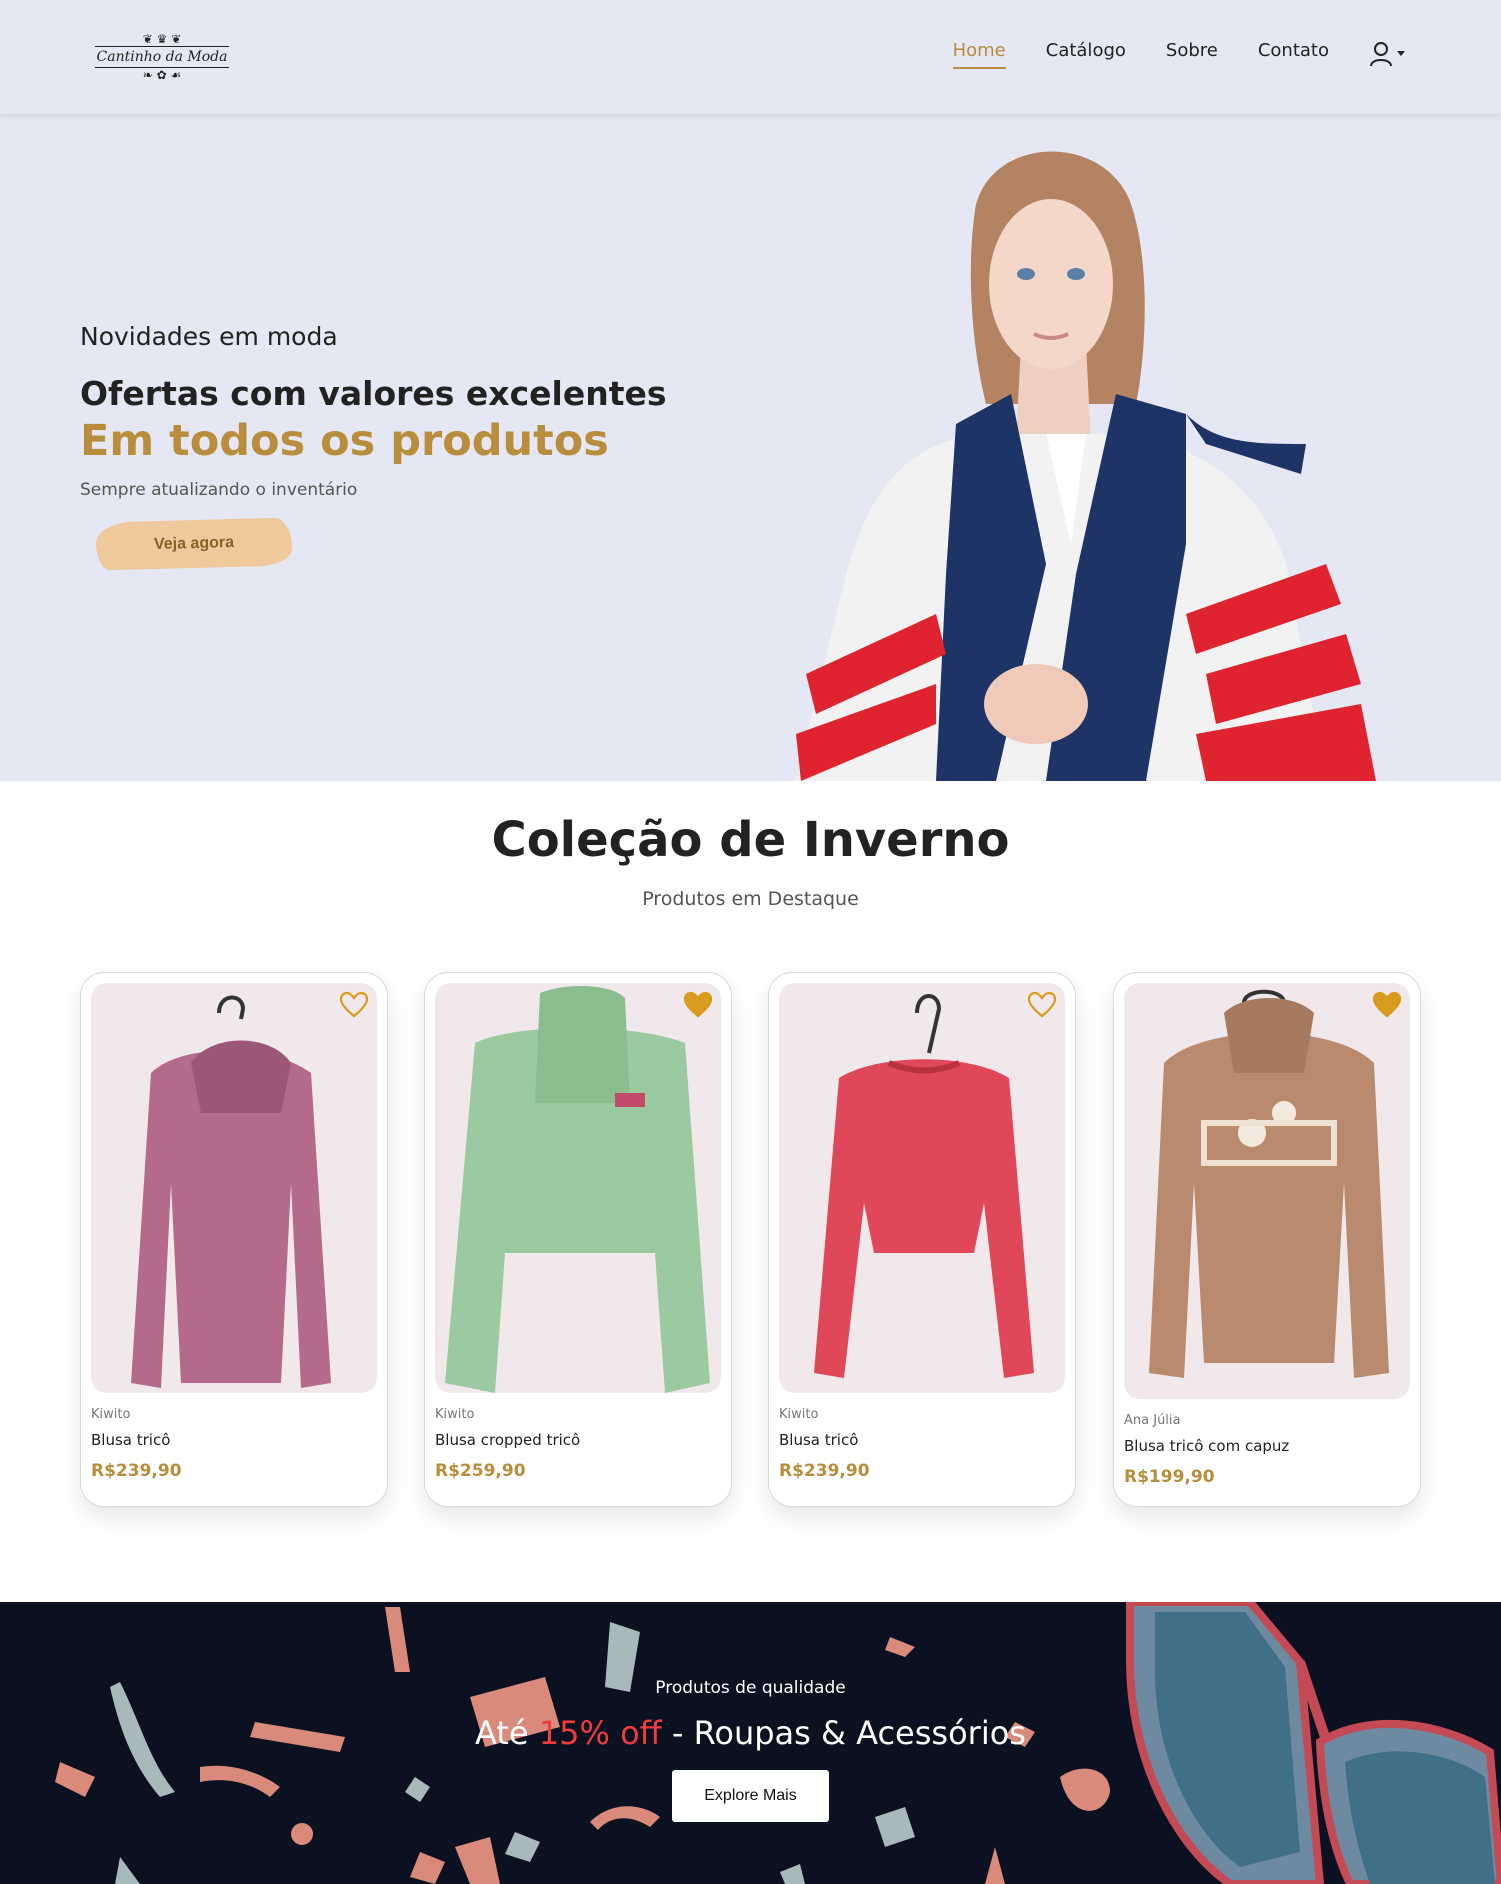  Describe the element at coordinates (1206, 1446) in the screenshot. I see `product-name: Blusa tricô com capuz` at that location.